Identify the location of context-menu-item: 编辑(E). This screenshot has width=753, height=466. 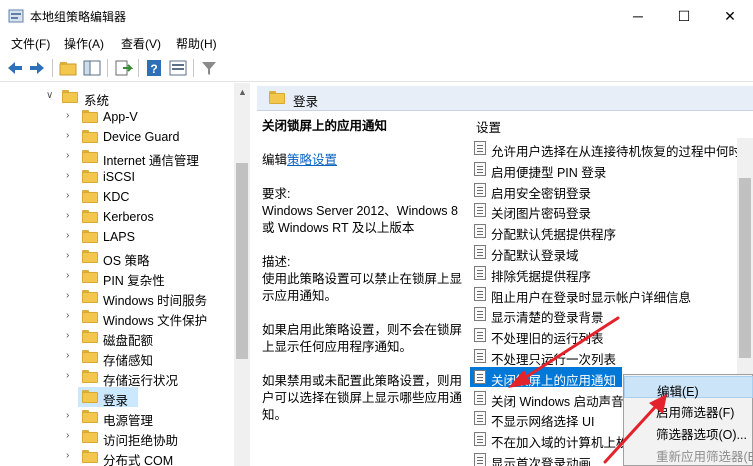
(688, 387).